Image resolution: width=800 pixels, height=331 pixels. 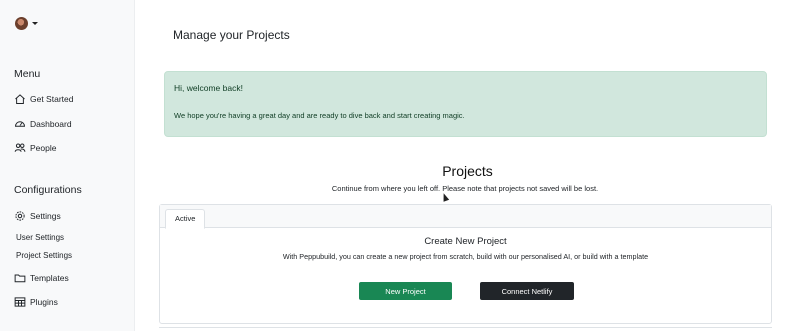 I want to click on sidebar-item-templates: Templates, so click(x=41, y=278).